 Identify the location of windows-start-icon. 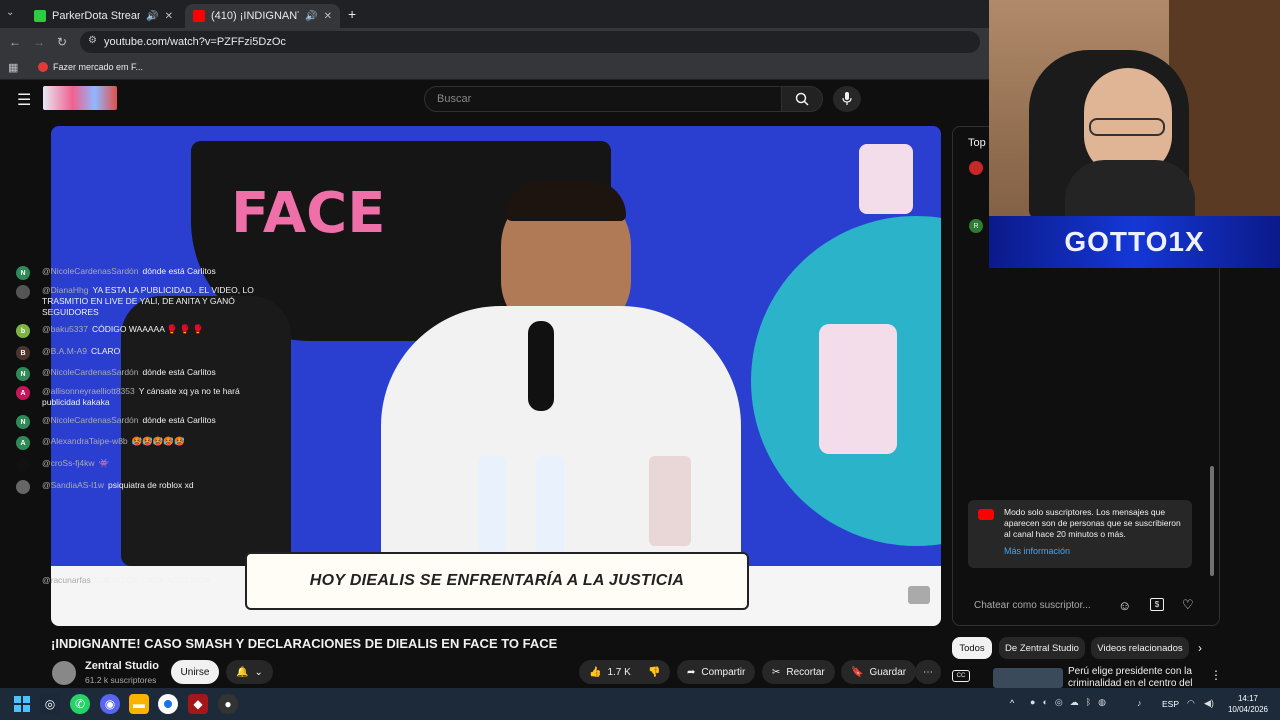
(22, 704).